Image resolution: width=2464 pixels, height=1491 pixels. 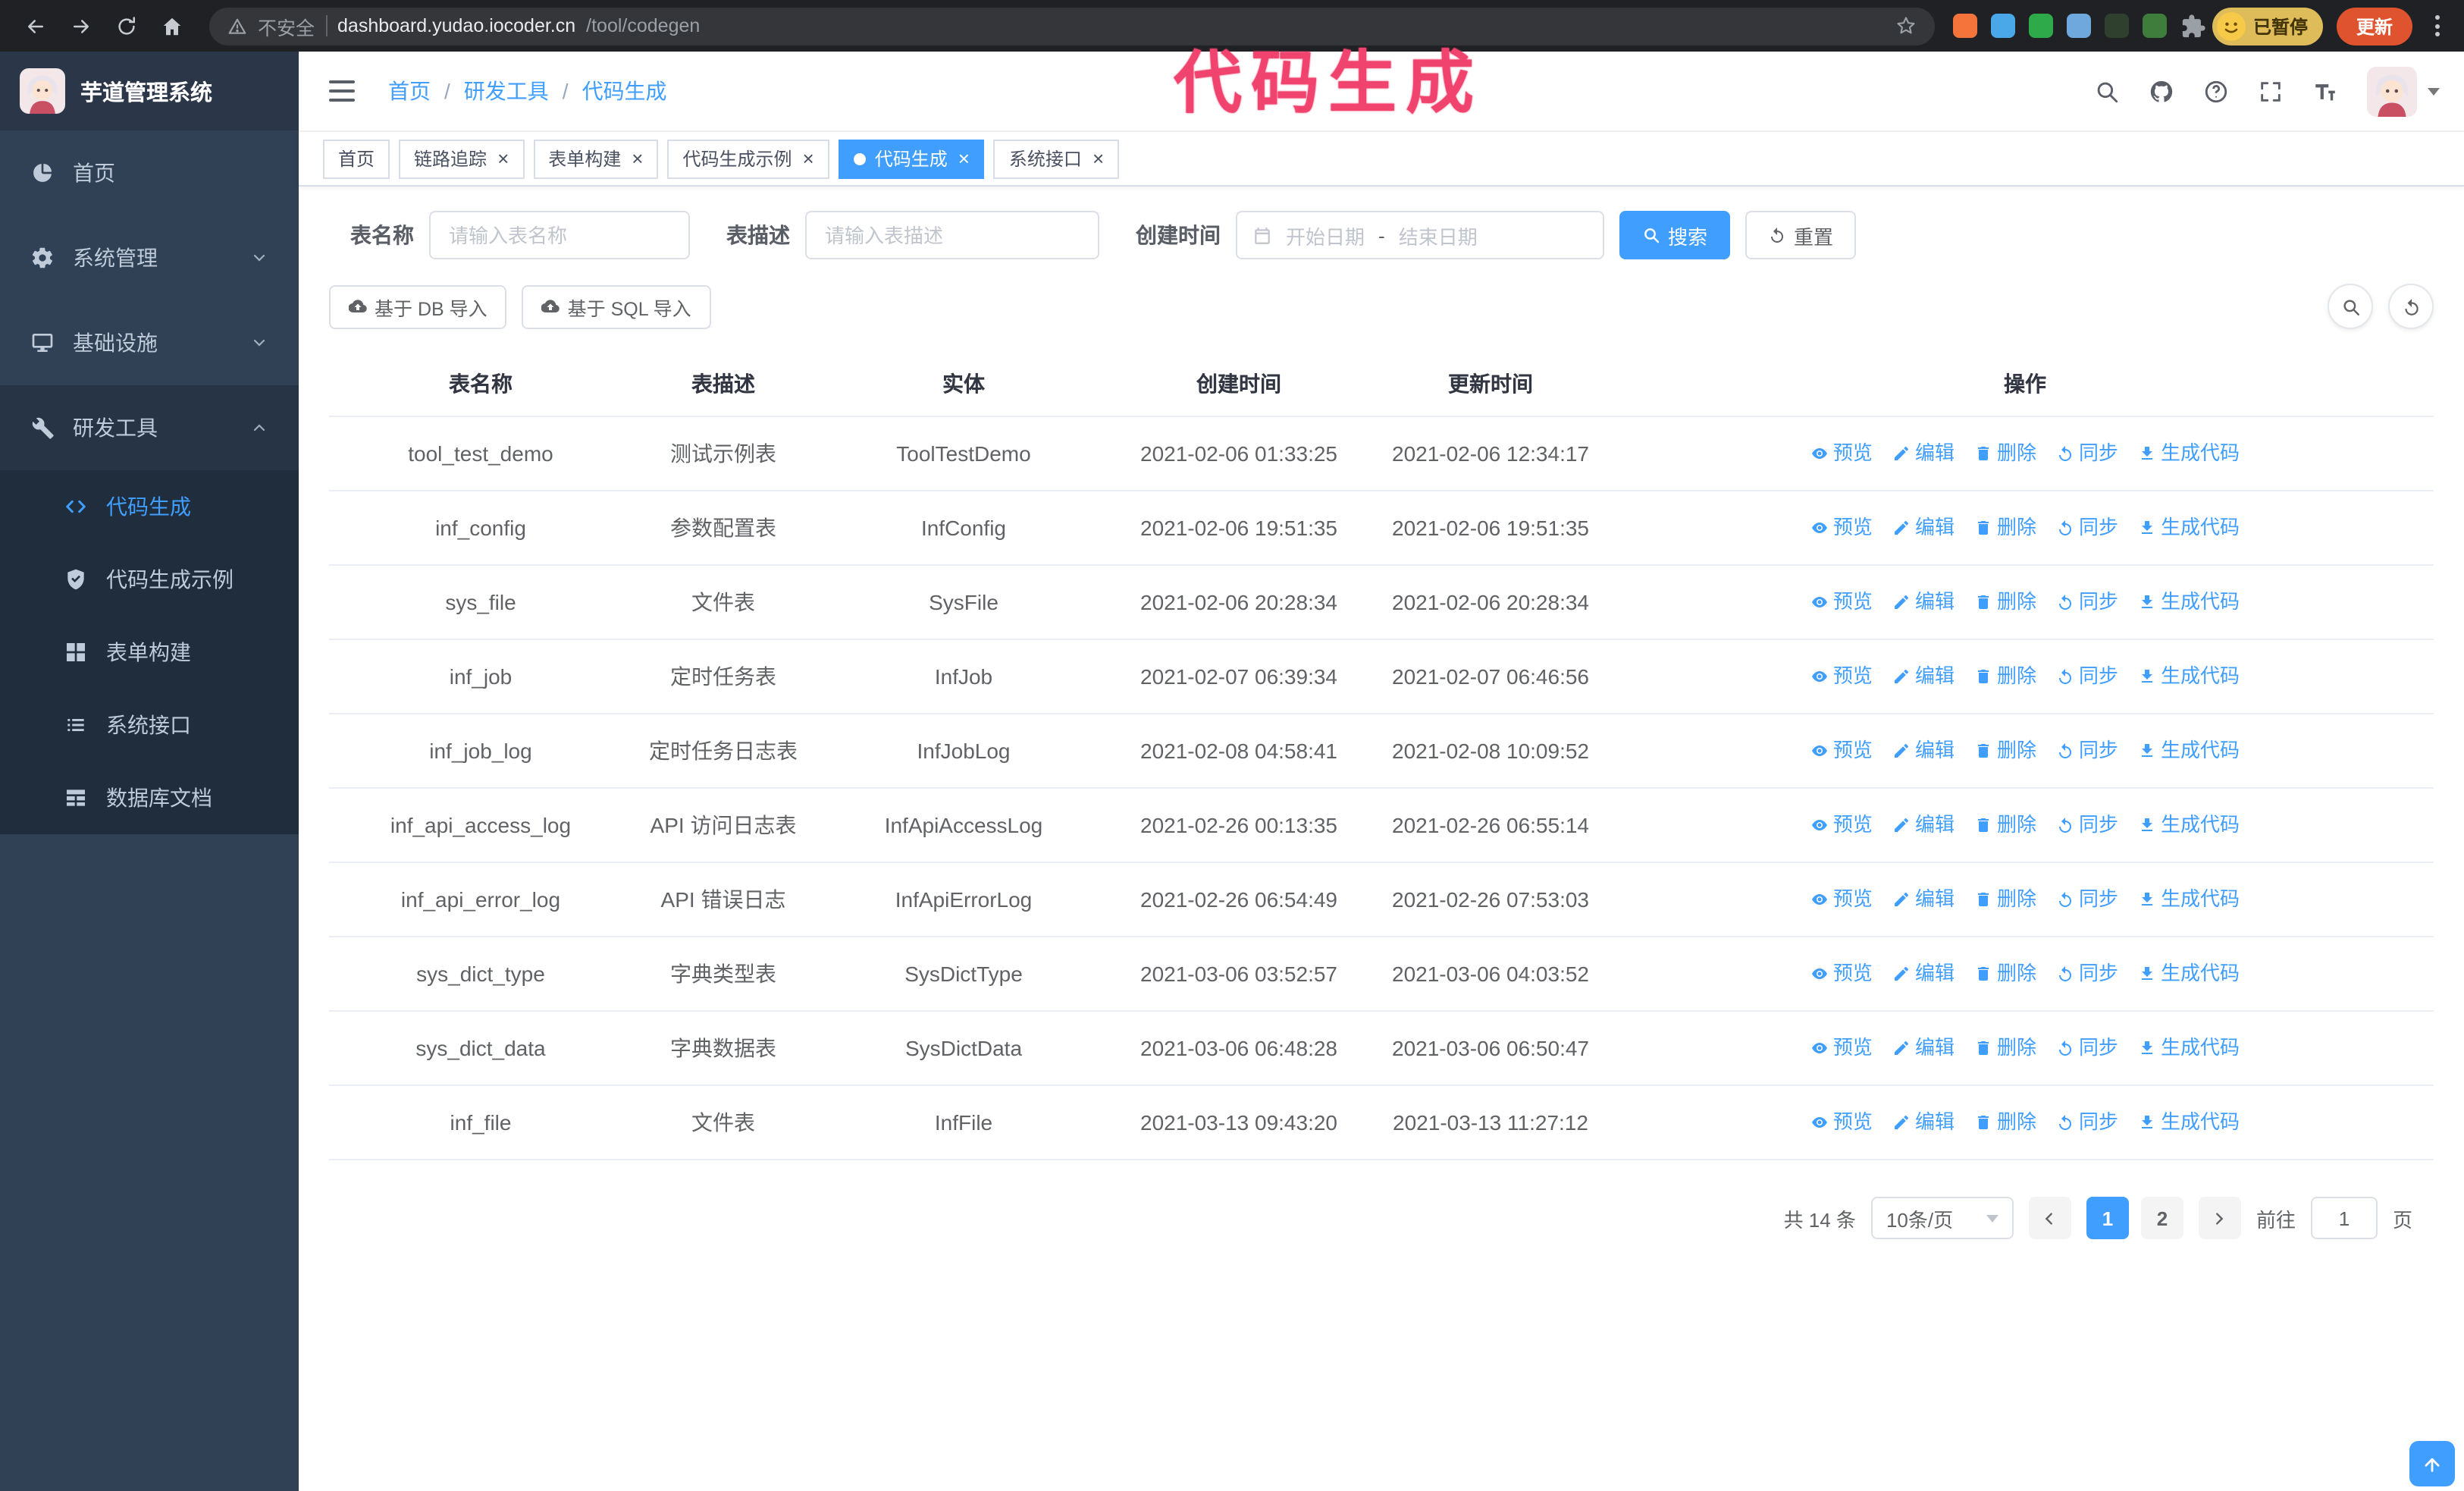 What do you see at coordinates (2271, 91) in the screenshot?
I see `fullscreen-icon` at bounding box center [2271, 91].